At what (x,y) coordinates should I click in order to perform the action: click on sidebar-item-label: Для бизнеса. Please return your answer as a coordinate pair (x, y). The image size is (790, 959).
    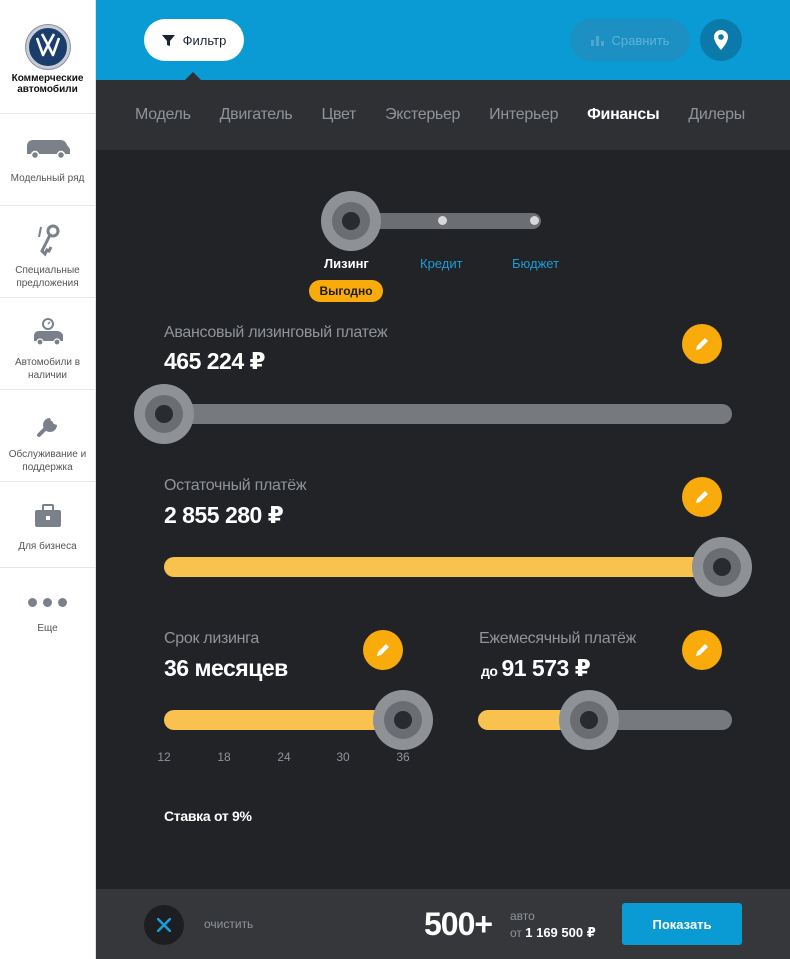
    Looking at the image, I should click on (47, 546).